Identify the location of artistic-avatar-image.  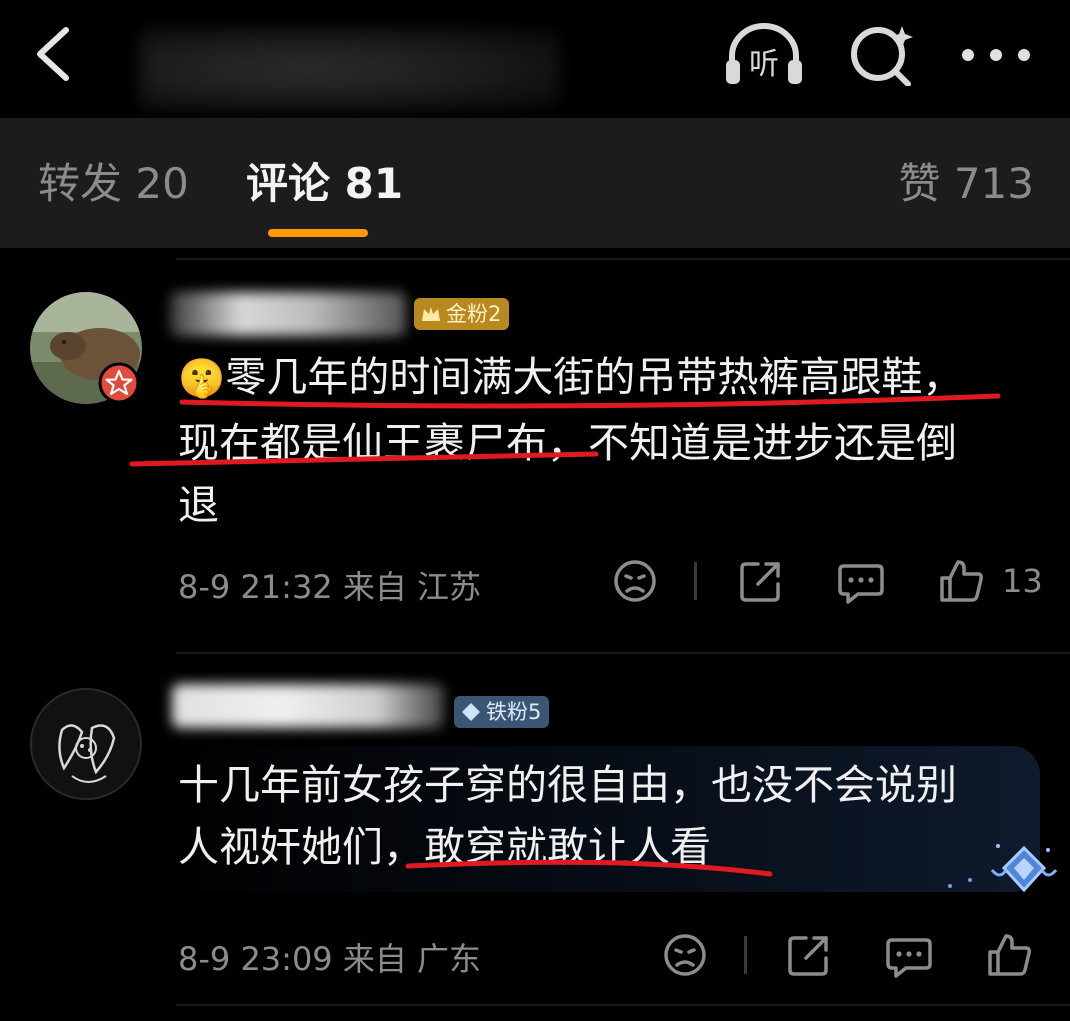
(86, 744).